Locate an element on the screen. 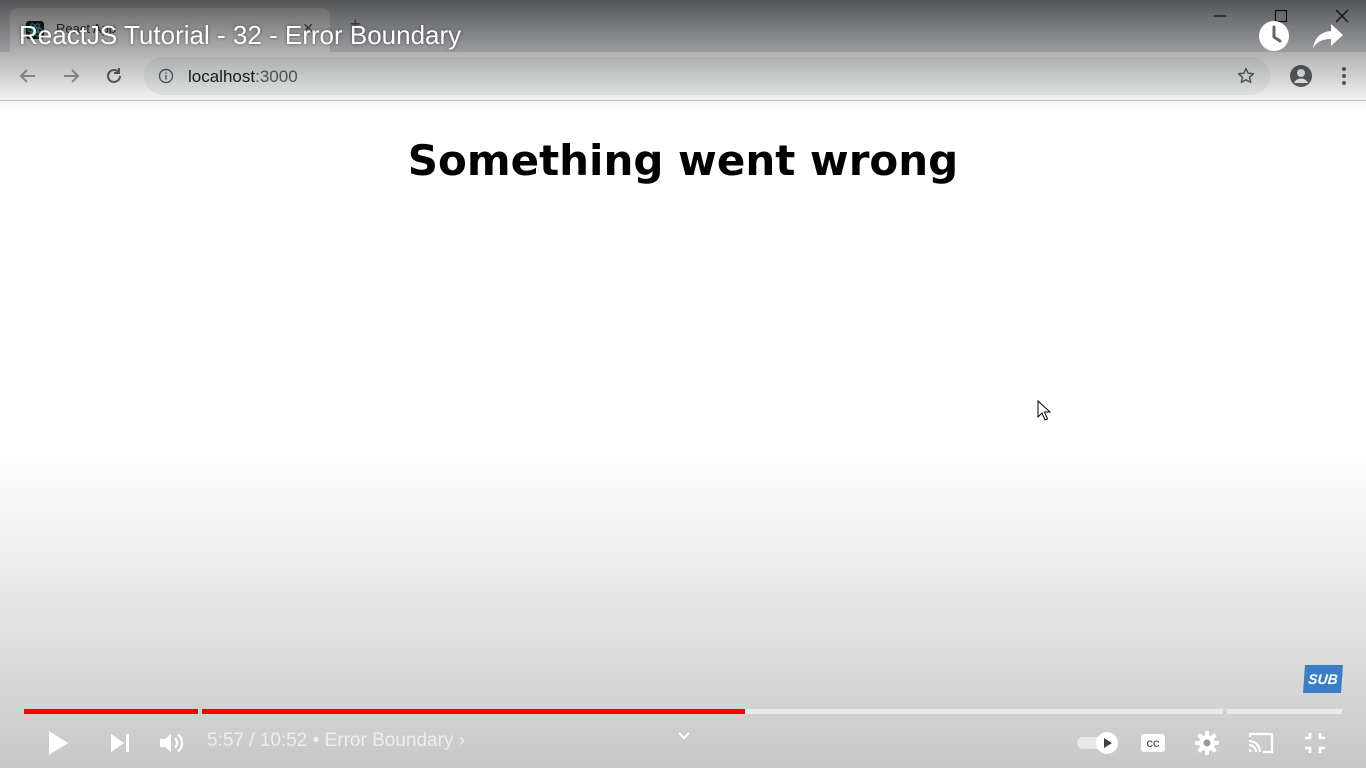 This screenshot has width=1366, height=768. volume-icon is located at coordinates (172, 743).